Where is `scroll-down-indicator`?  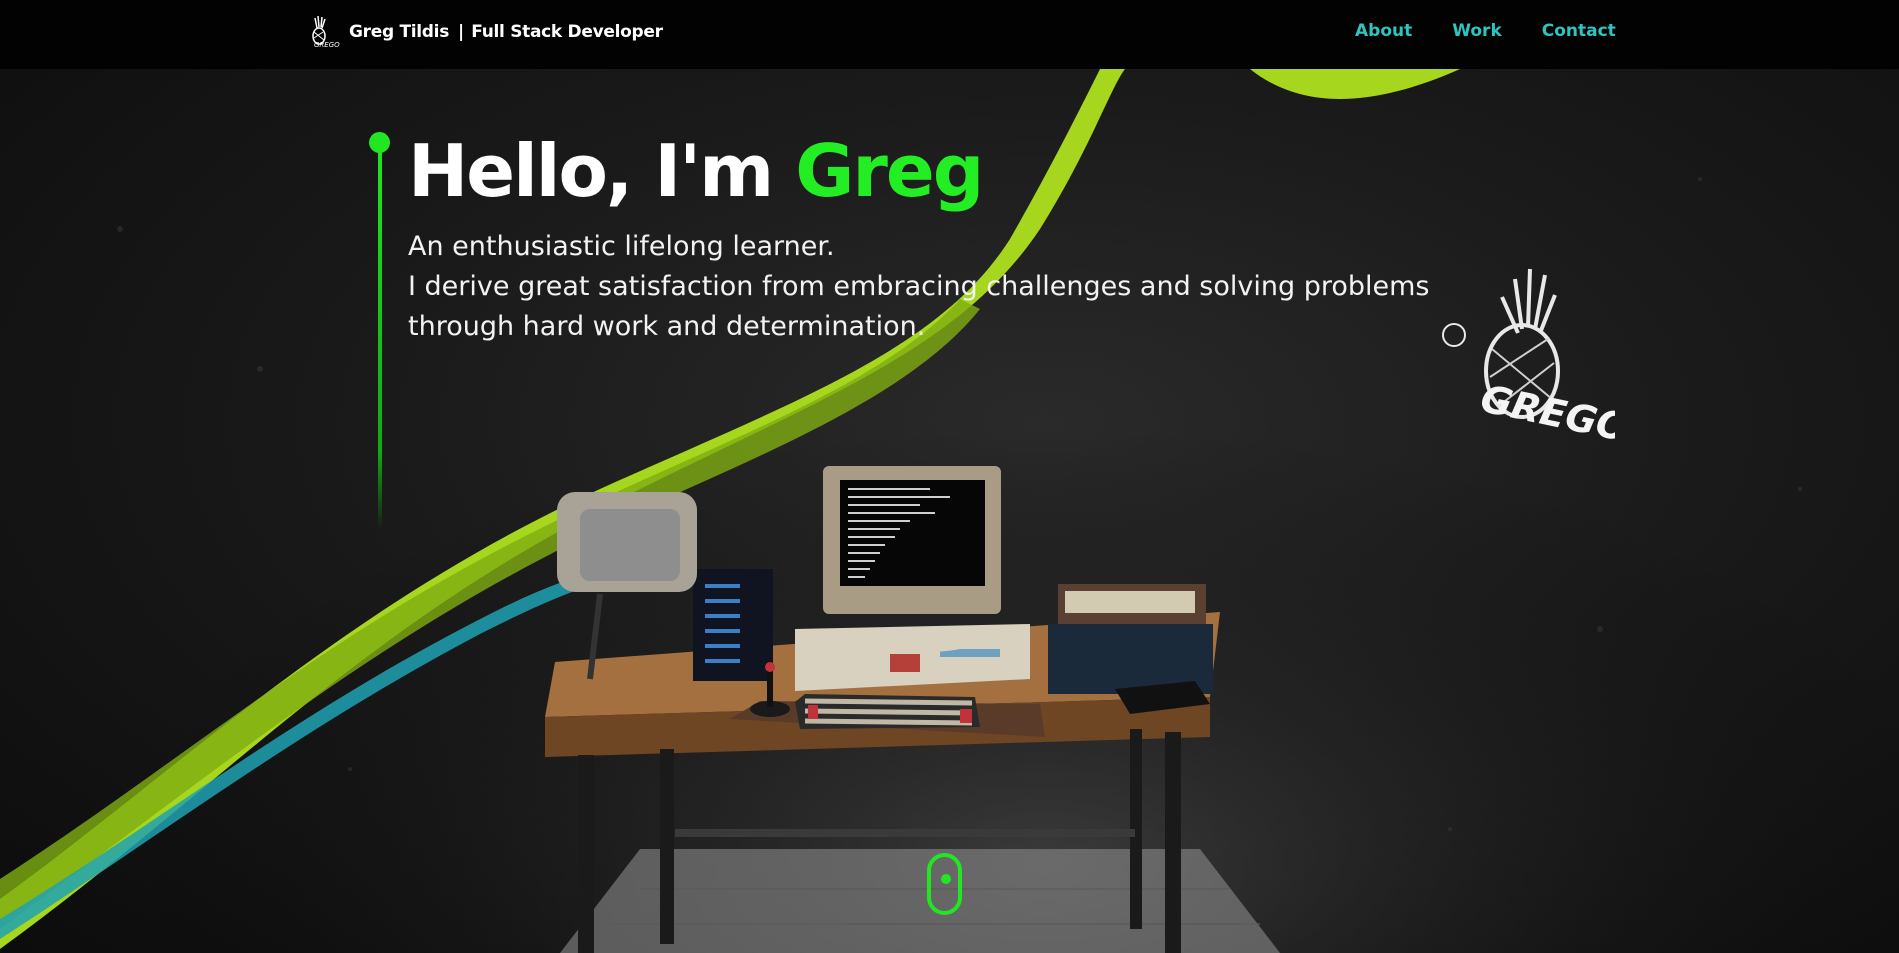 scroll-down-indicator is located at coordinates (944, 884).